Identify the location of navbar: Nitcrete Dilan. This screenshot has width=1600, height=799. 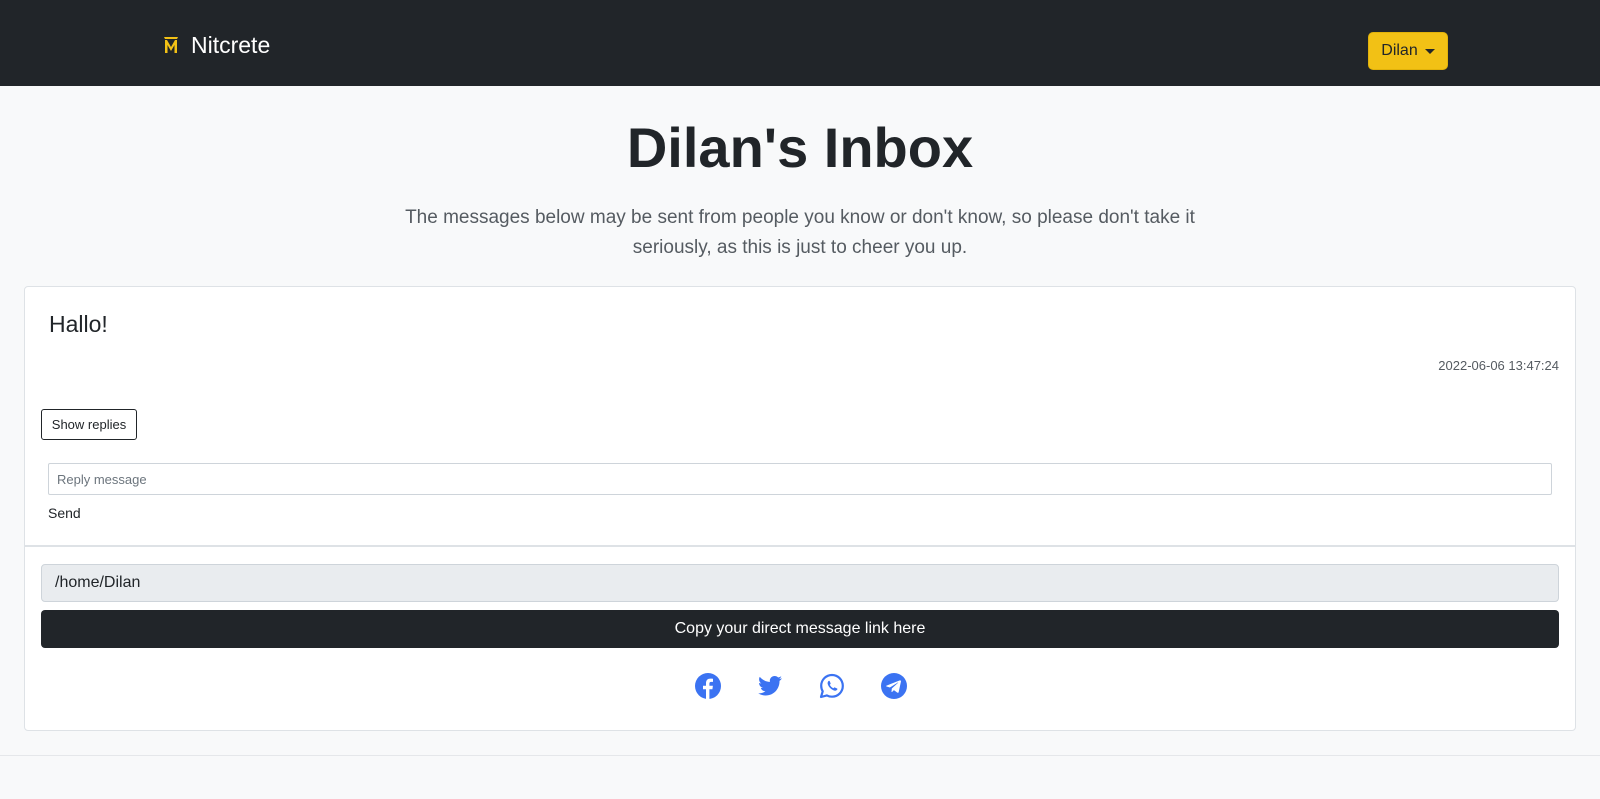
(800, 43).